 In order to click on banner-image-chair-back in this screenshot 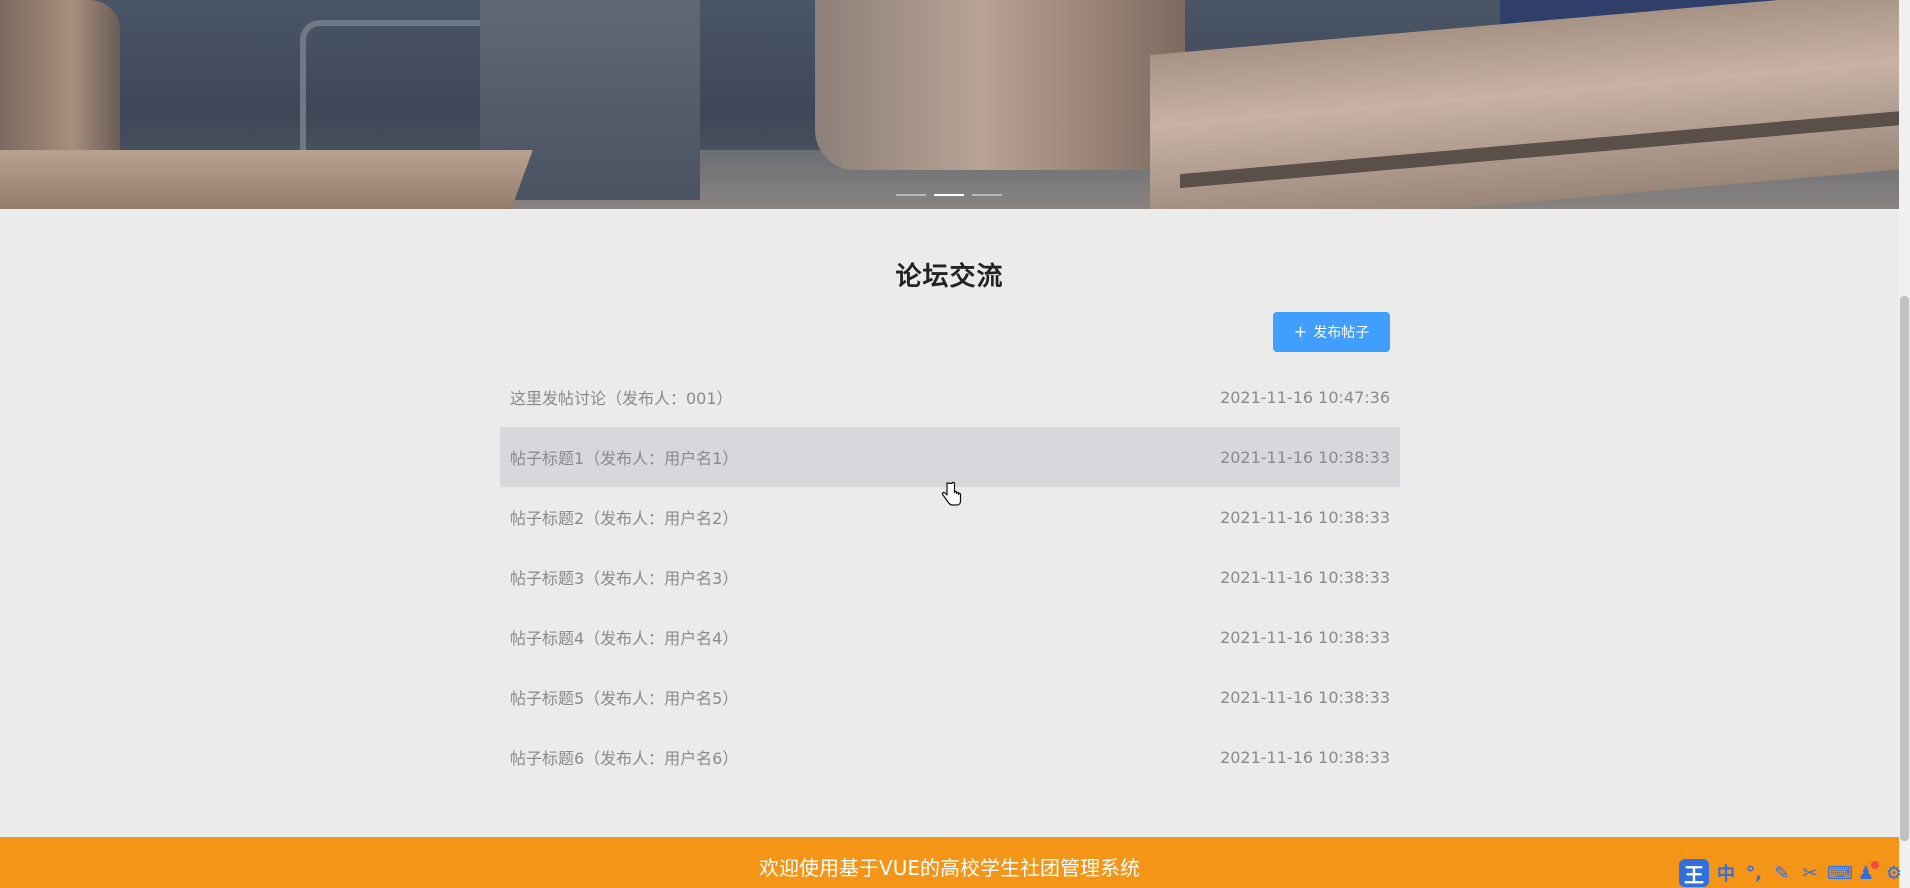, I will do `click(1000, 85)`.